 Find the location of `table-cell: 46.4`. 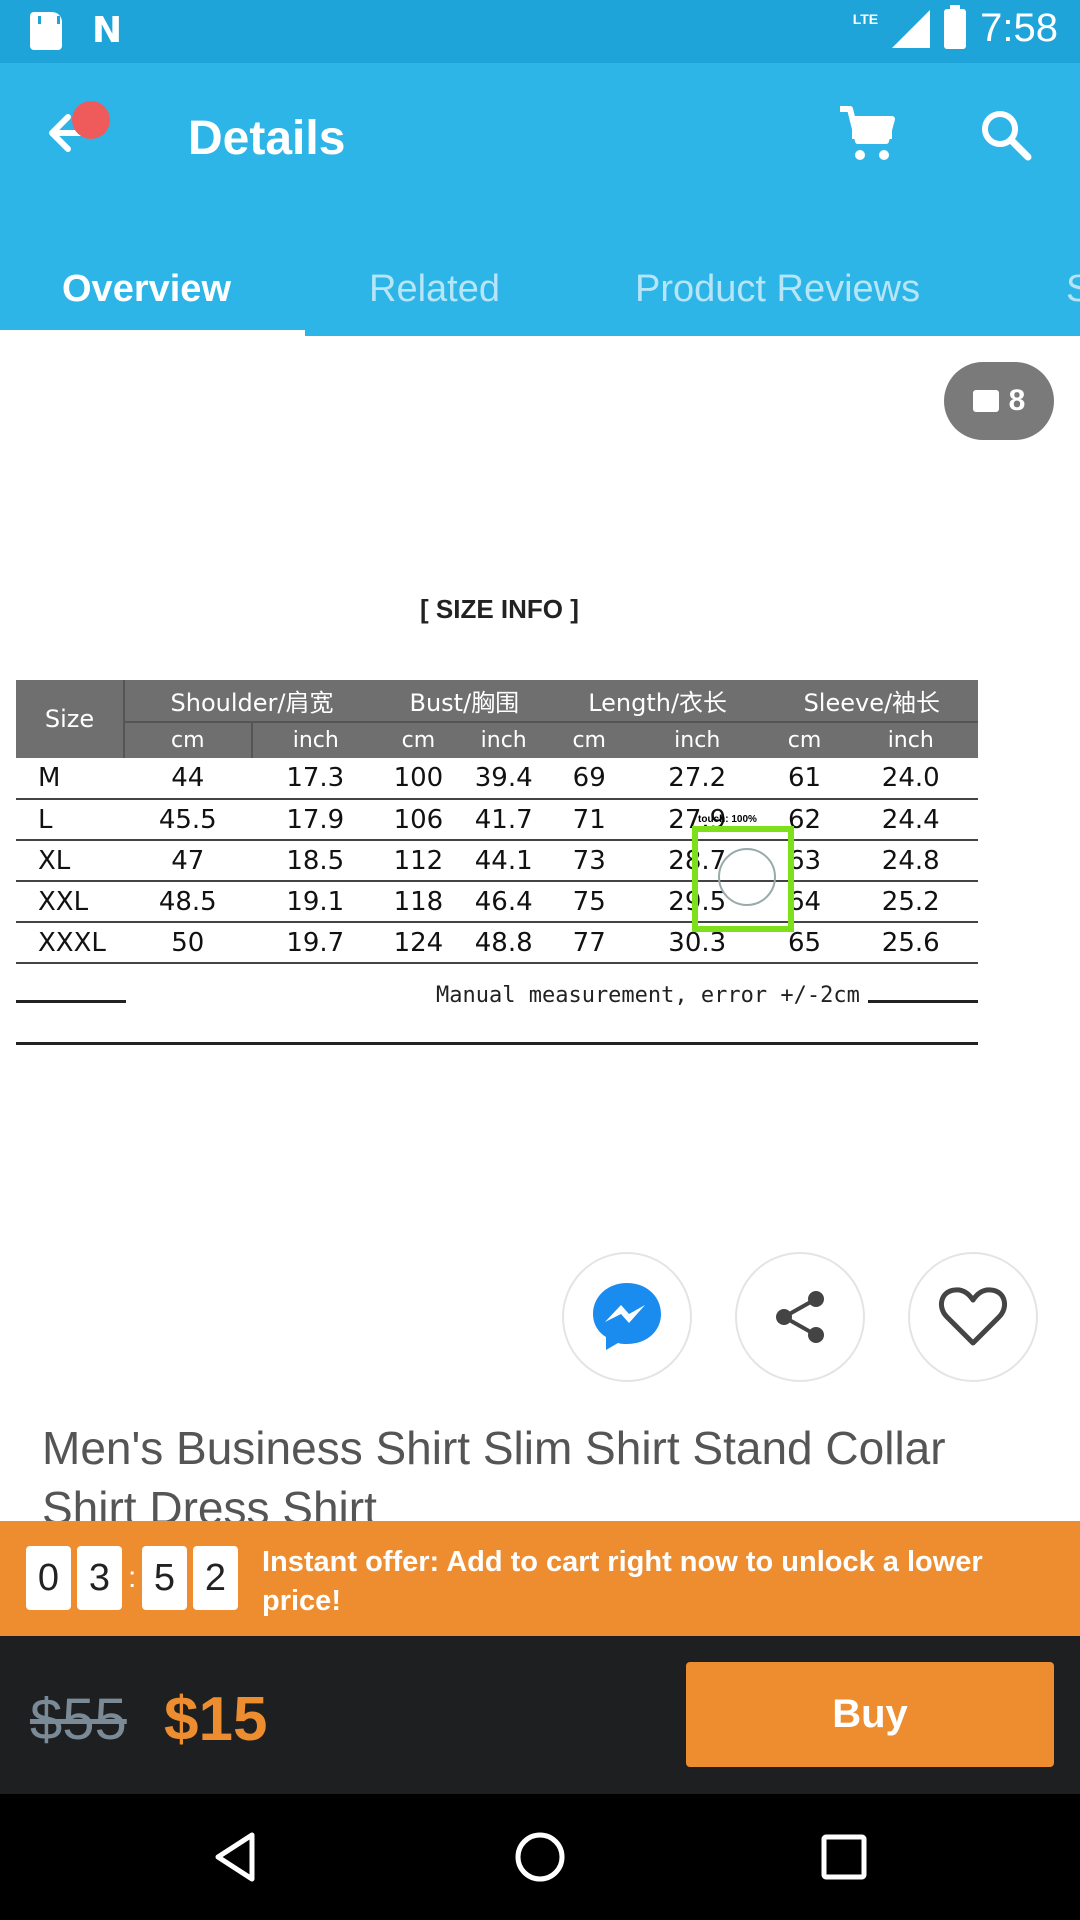

table-cell: 46.4 is located at coordinates (503, 902).